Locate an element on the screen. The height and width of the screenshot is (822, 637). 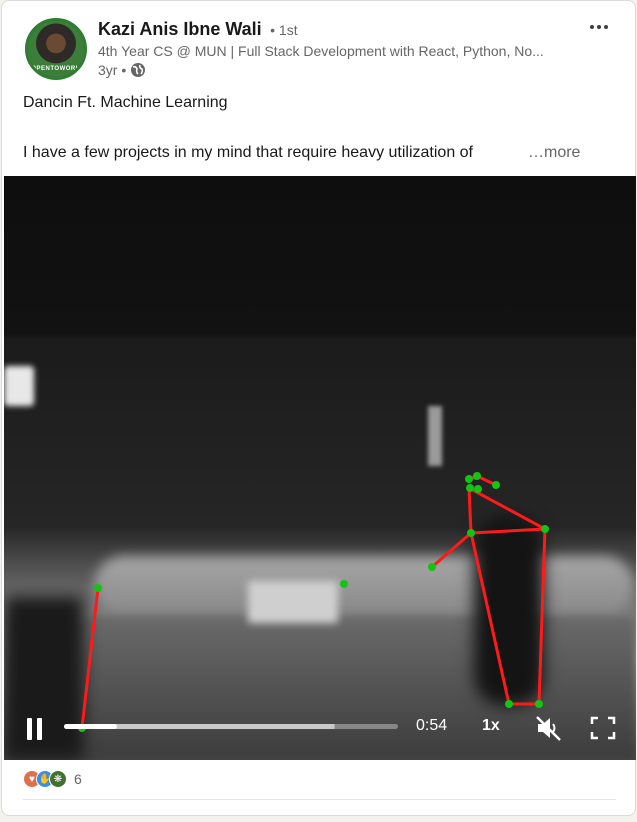
pause-icon is located at coordinates (36, 730).